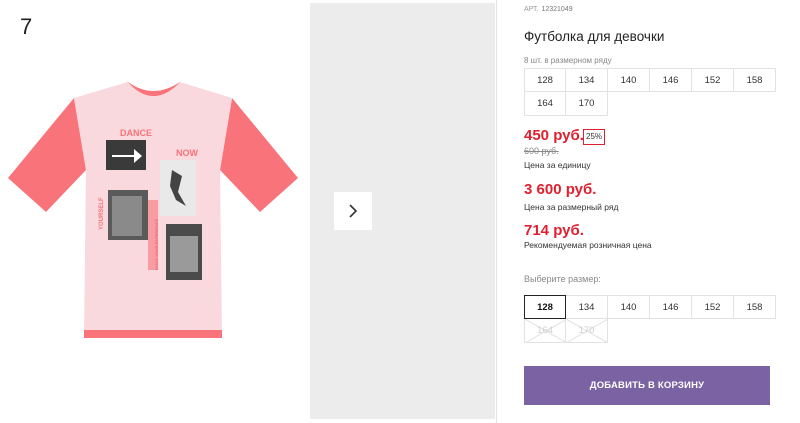  What do you see at coordinates (671, 80) in the screenshot?
I see `pack-size-cell: 146` at bounding box center [671, 80].